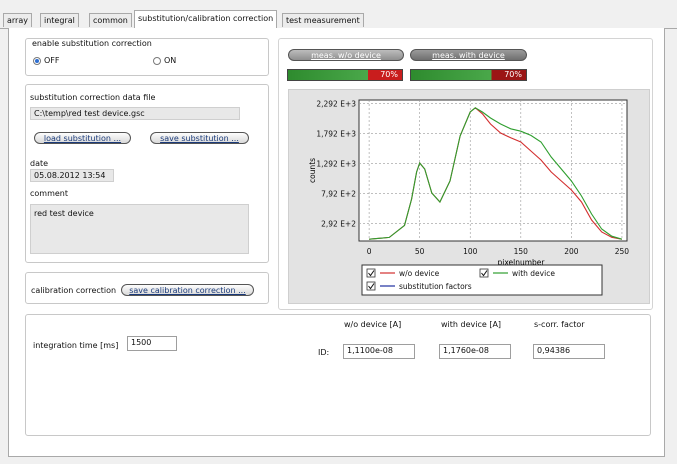 Image resolution: width=677 pixels, height=464 pixels. Describe the element at coordinates (110, 20) in the screenshot. I see `tab-common: common` at that location.